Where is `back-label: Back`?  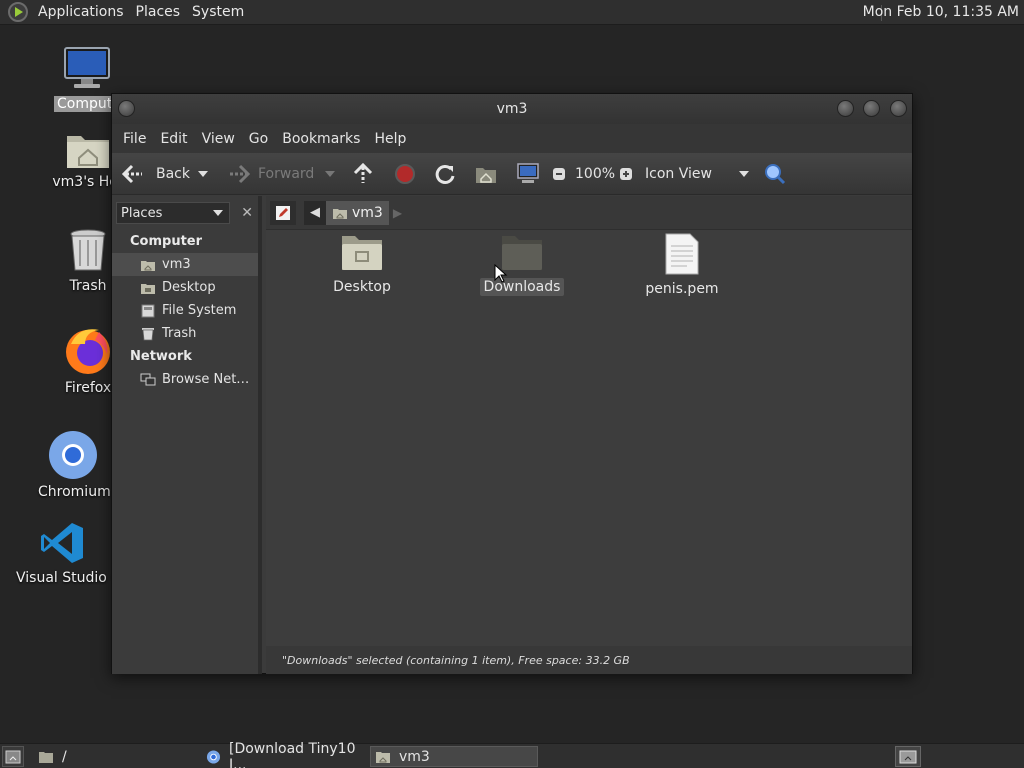
back-label: Back is located at coordinates (173, 174).